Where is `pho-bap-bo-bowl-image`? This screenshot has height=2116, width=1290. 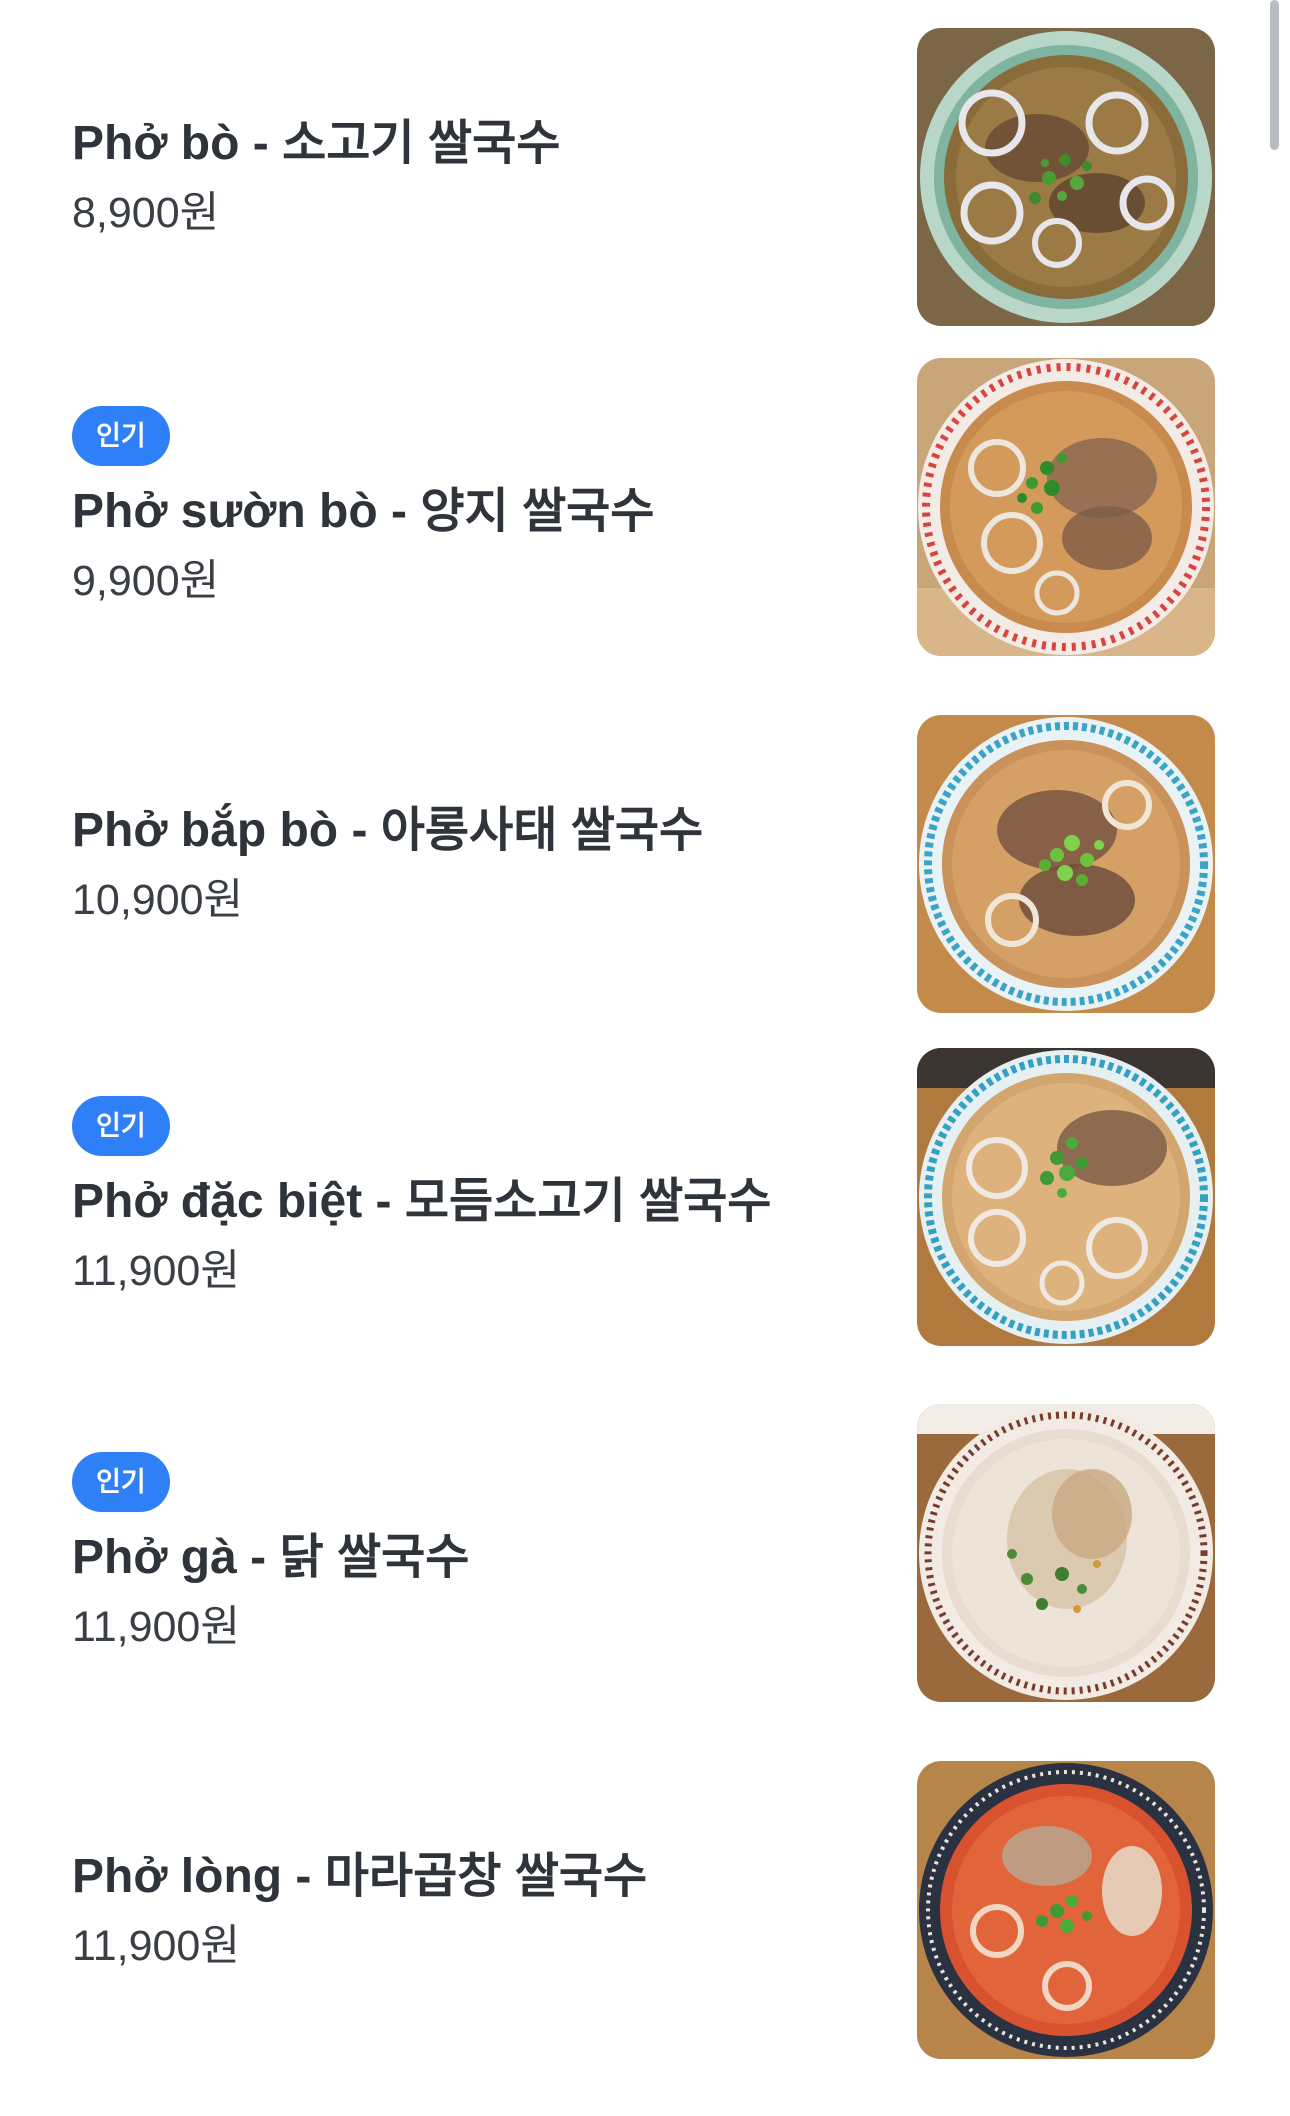 pho-bap-bo-bowl-image is located at coordinates (1066, 864).